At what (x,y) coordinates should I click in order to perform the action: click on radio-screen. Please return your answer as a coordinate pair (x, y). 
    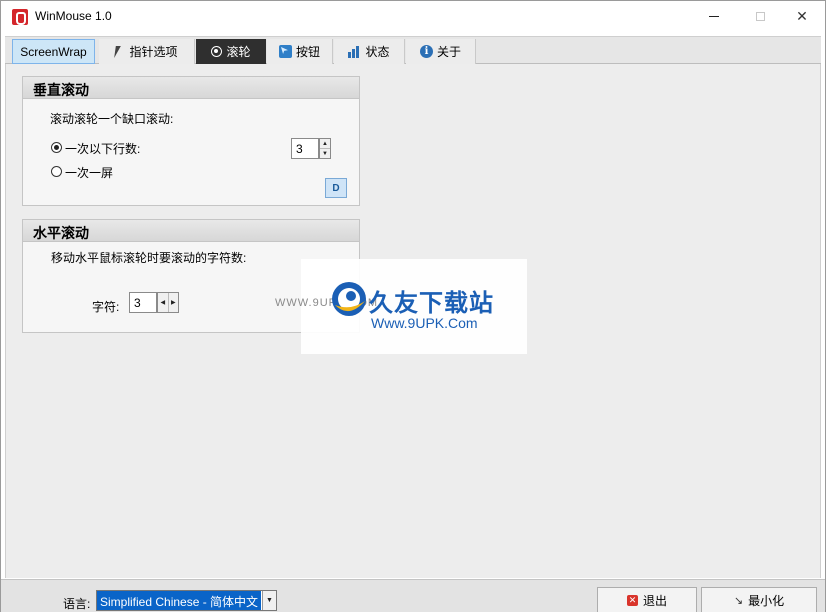
    Looking at the image, I should click on (56, 171).